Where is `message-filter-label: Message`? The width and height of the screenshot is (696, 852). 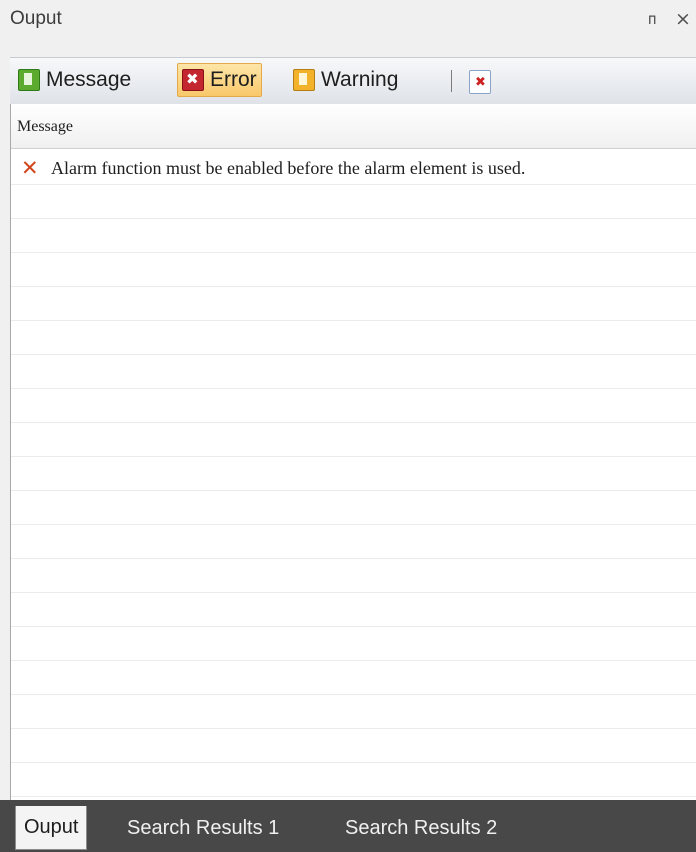
message-filter-label: Message is located at coordinates (89, 79).